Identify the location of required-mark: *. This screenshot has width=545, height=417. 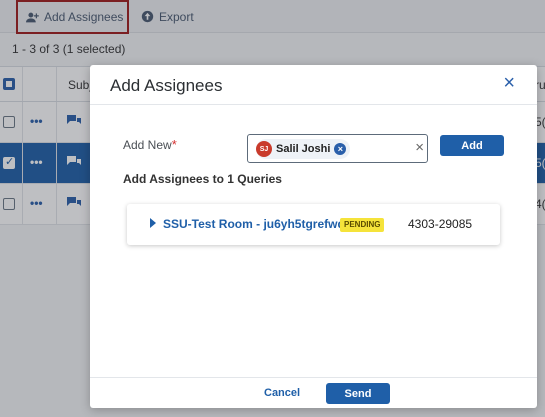
(174, 144).